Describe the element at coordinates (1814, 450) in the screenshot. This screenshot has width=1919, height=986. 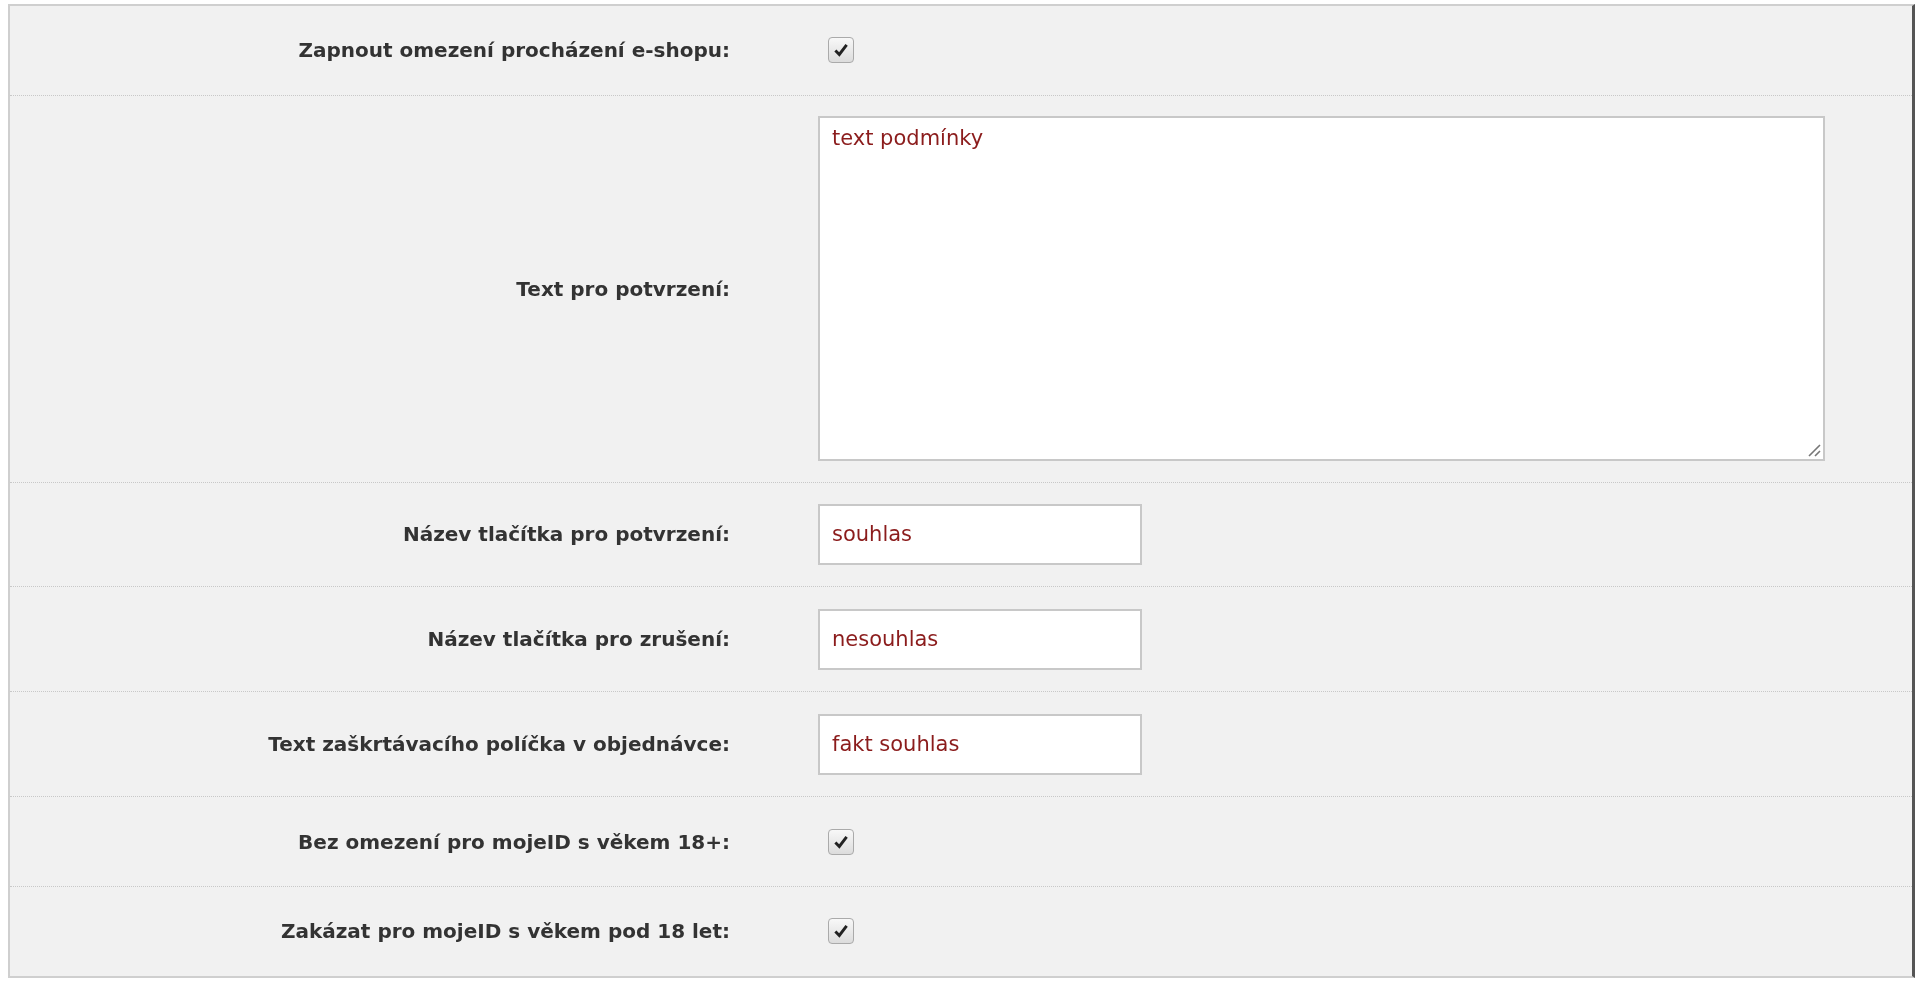
I see `resize-grip-icon` at that location.